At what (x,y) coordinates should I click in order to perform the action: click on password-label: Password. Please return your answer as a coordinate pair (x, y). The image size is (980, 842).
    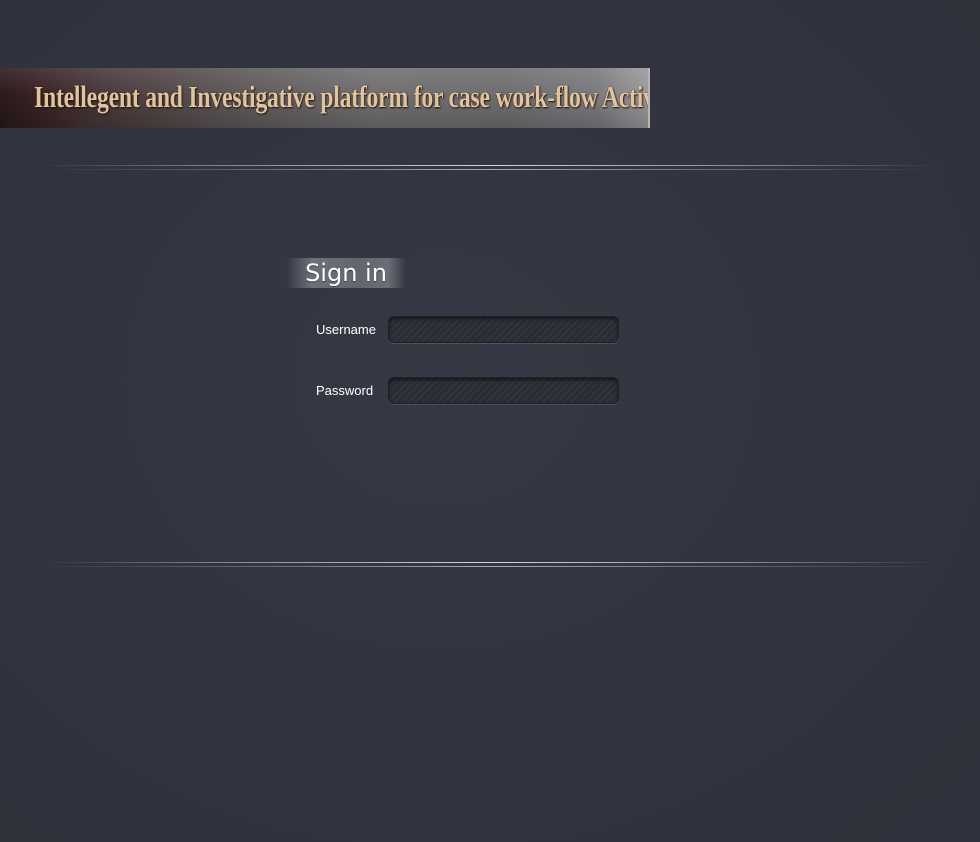
    Looking at the image, I should click on (345, 390).